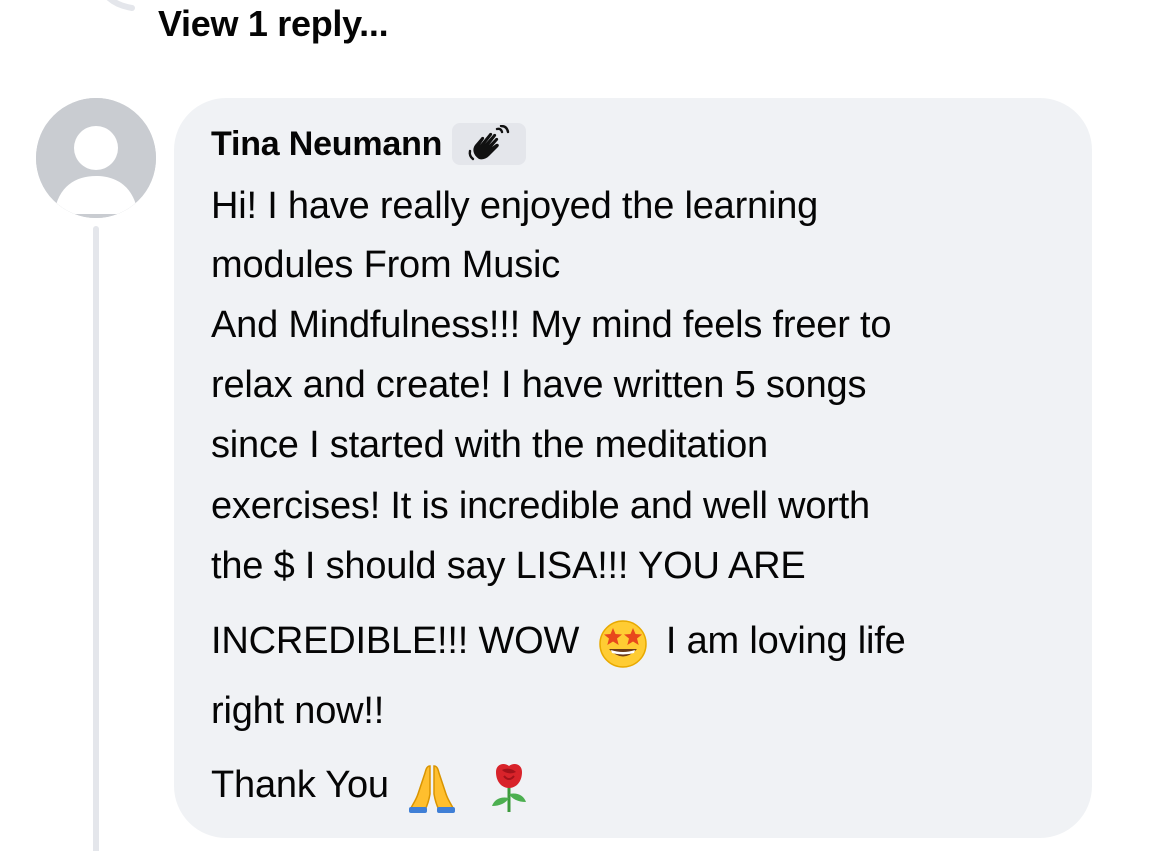 This screenshot has height=851, width=1162. I want to click on waving-hand-icon, so click(489, 144).